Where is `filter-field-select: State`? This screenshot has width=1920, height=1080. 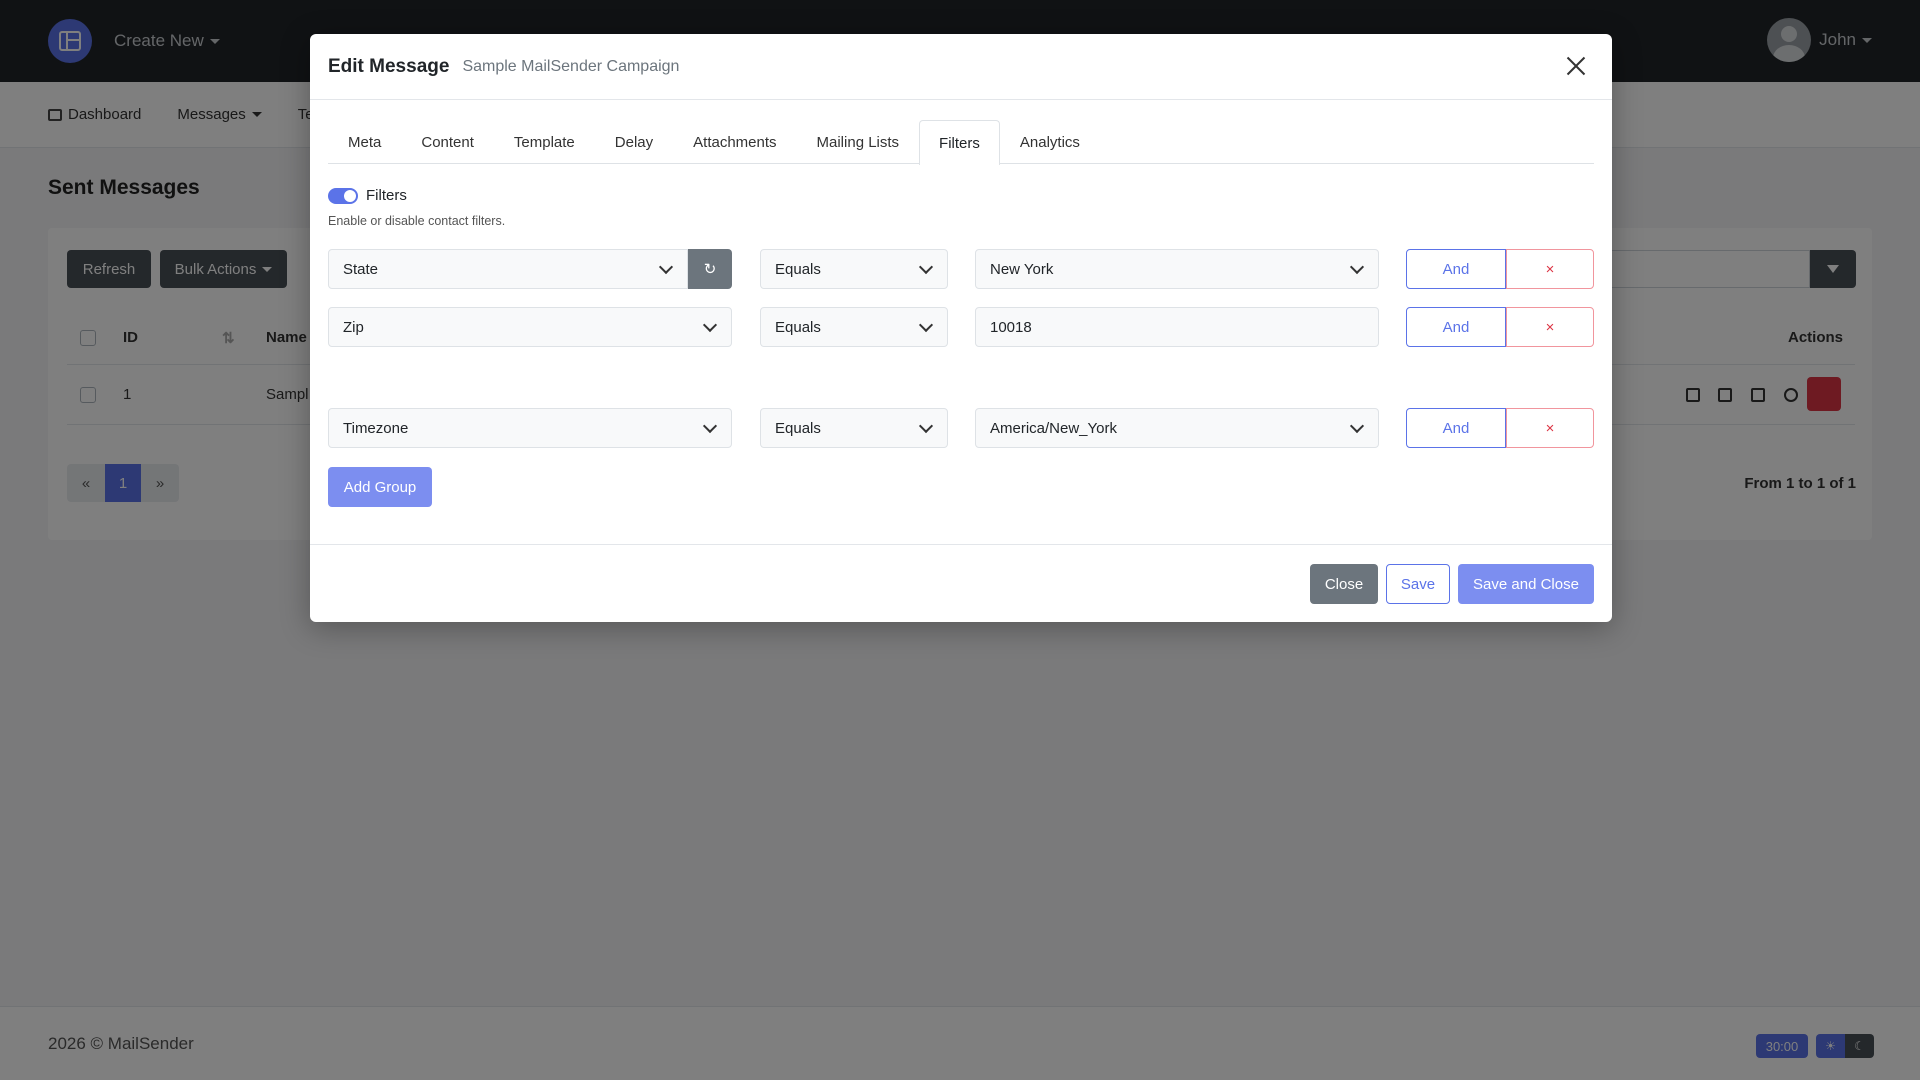
filter-field-select: State is located at coordinates (508, 269).